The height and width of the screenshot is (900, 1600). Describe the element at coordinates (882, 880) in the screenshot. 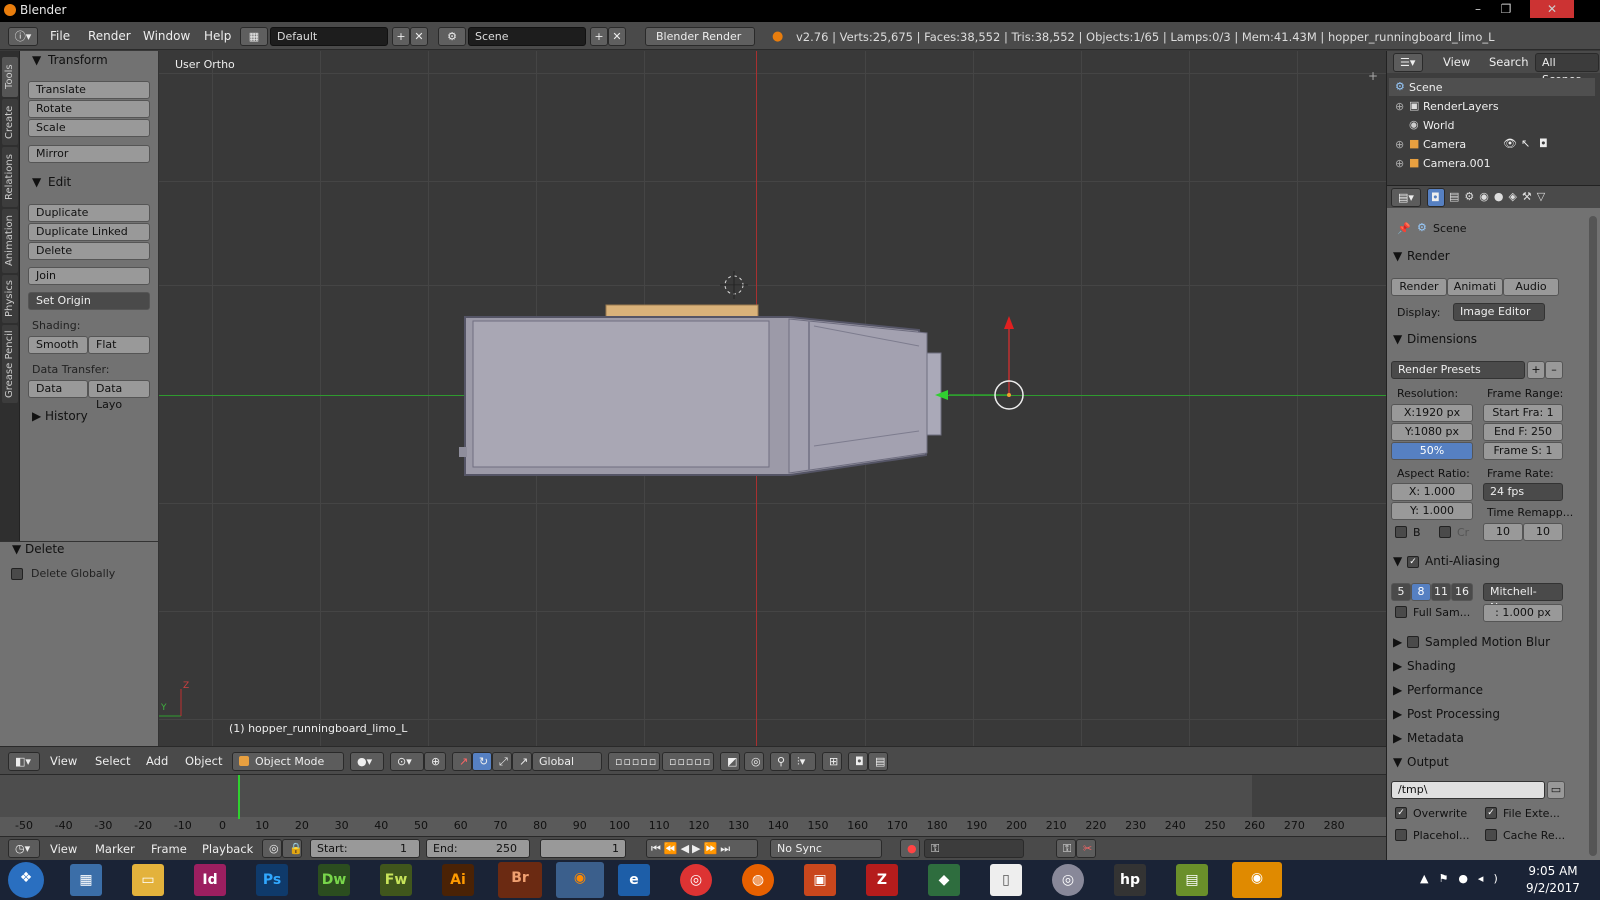

I see `filezilla-icon: Z` at that location.